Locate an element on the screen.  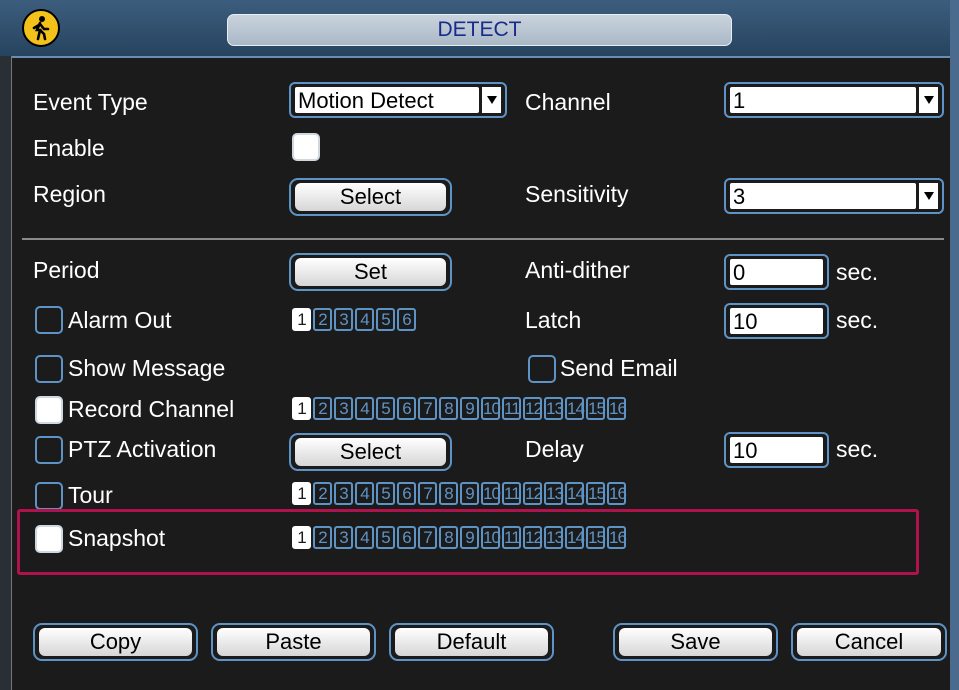
tour-label: Tour is located at coordinates (90, 495).